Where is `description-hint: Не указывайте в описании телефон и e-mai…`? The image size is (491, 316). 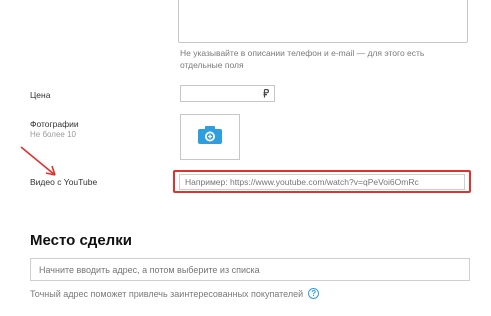 description-hint: Не указывайте в описании телефон и e-mai… is located at coordinates (302, 59).